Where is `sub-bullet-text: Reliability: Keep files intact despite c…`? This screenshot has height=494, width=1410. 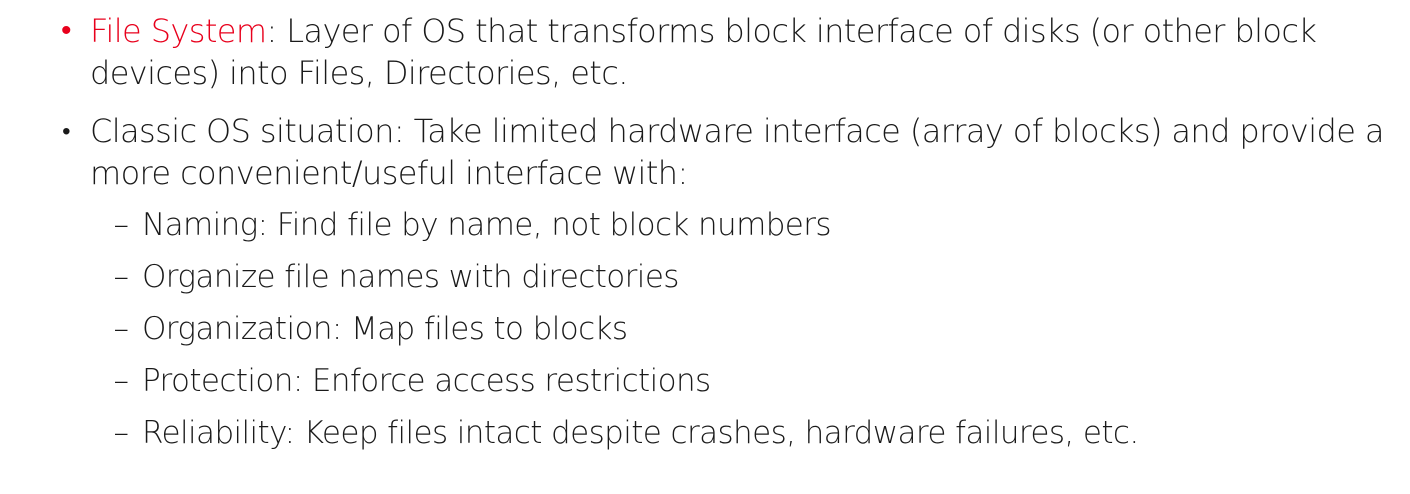
sub-bullet-text: Reliability: Keep files intact despite c… is located at coordinates (640, 433).